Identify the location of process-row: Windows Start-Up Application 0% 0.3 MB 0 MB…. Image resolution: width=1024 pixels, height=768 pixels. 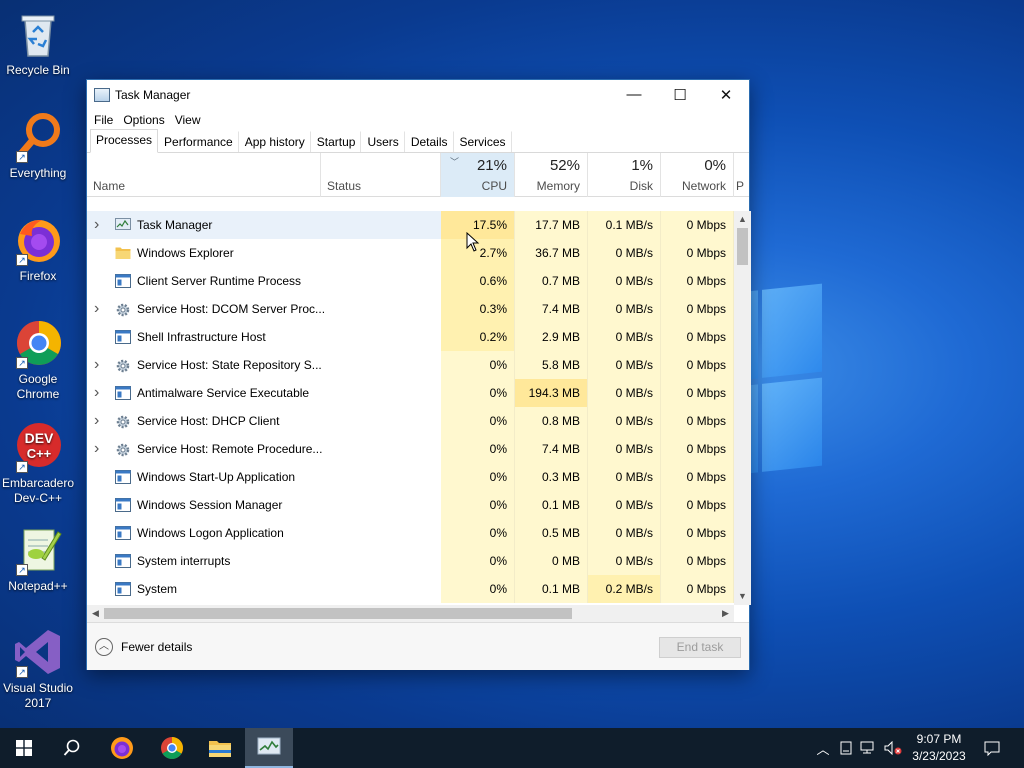
(410, 477).